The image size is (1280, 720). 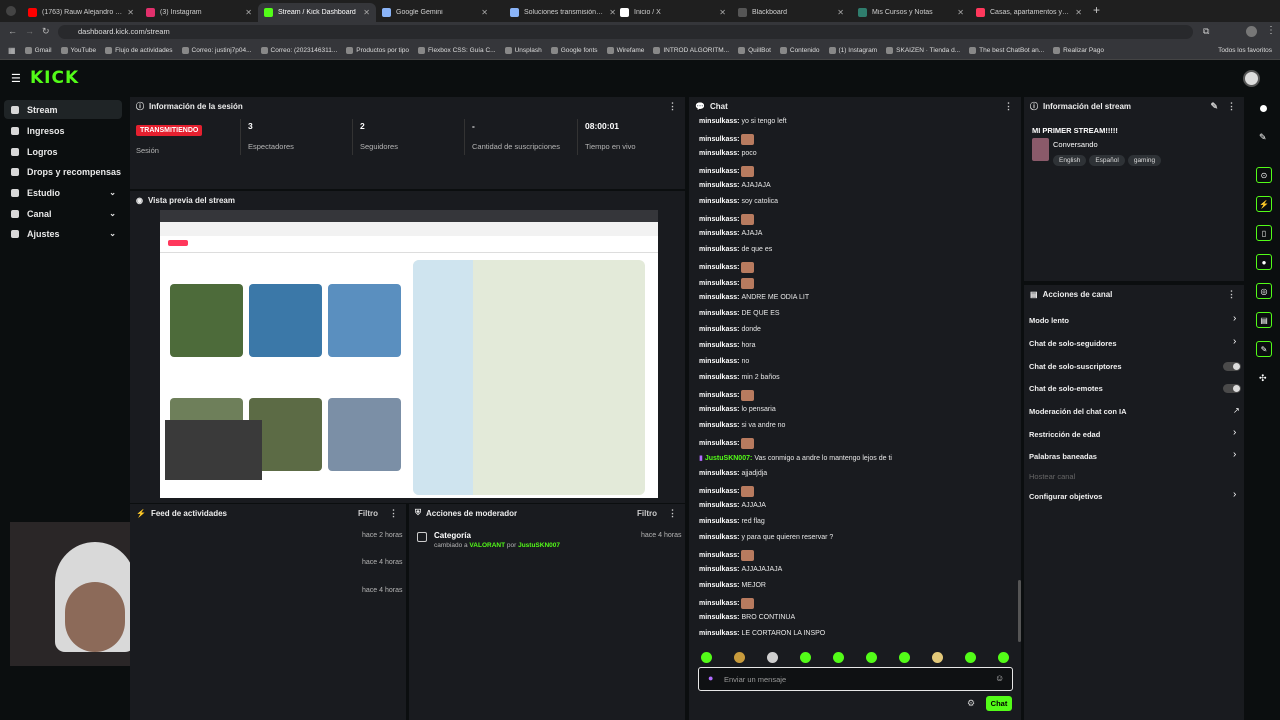 I want to click on bookmark-item: (1) Instagram, so click(x=852, y=50).